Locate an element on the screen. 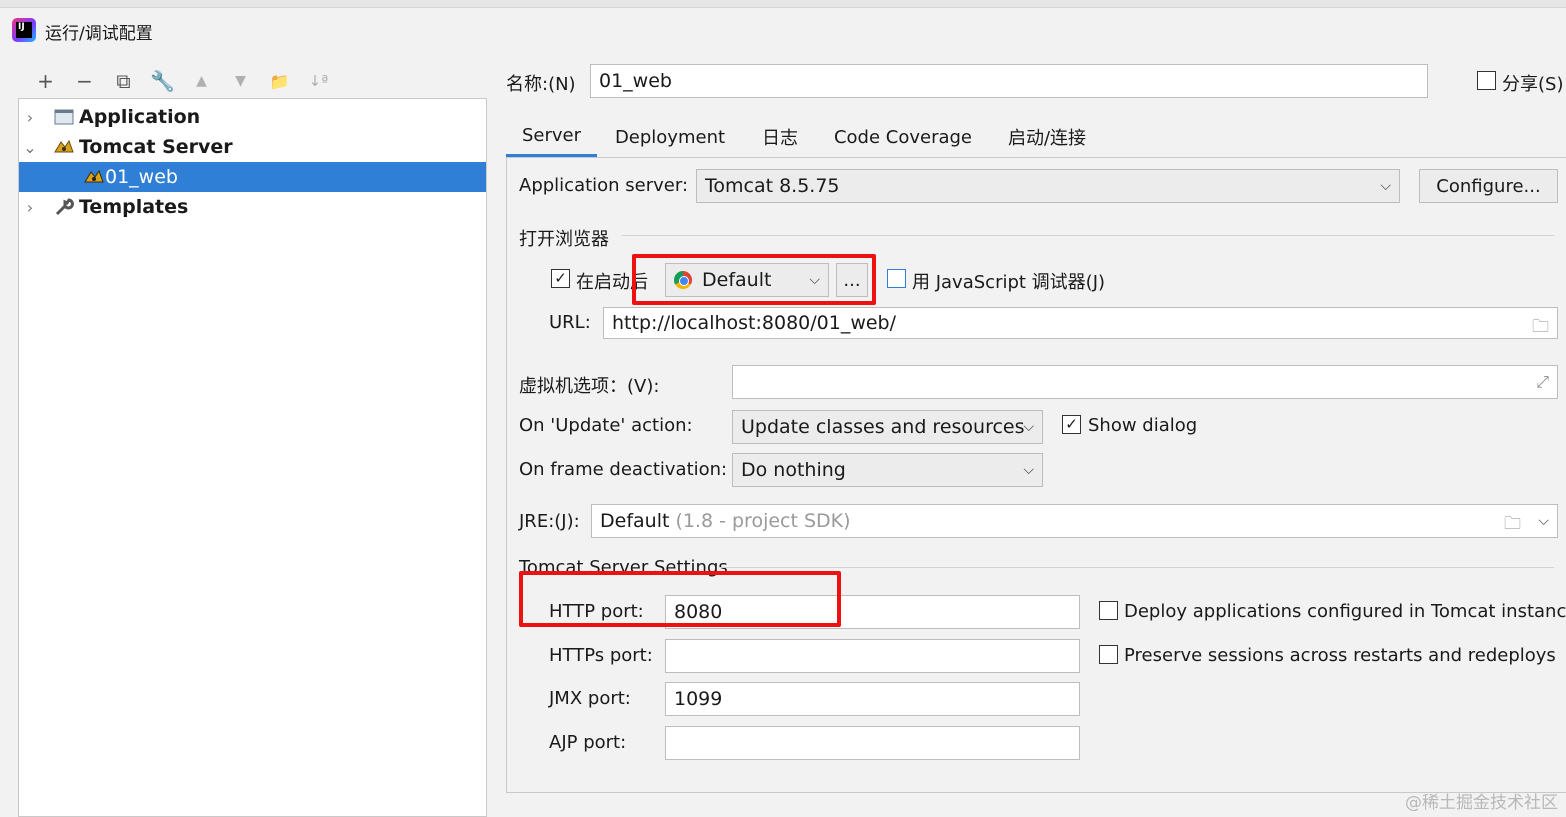 This screenshot has height=817, width=1566. ajp-port-input is located at coordinates (872, 743).